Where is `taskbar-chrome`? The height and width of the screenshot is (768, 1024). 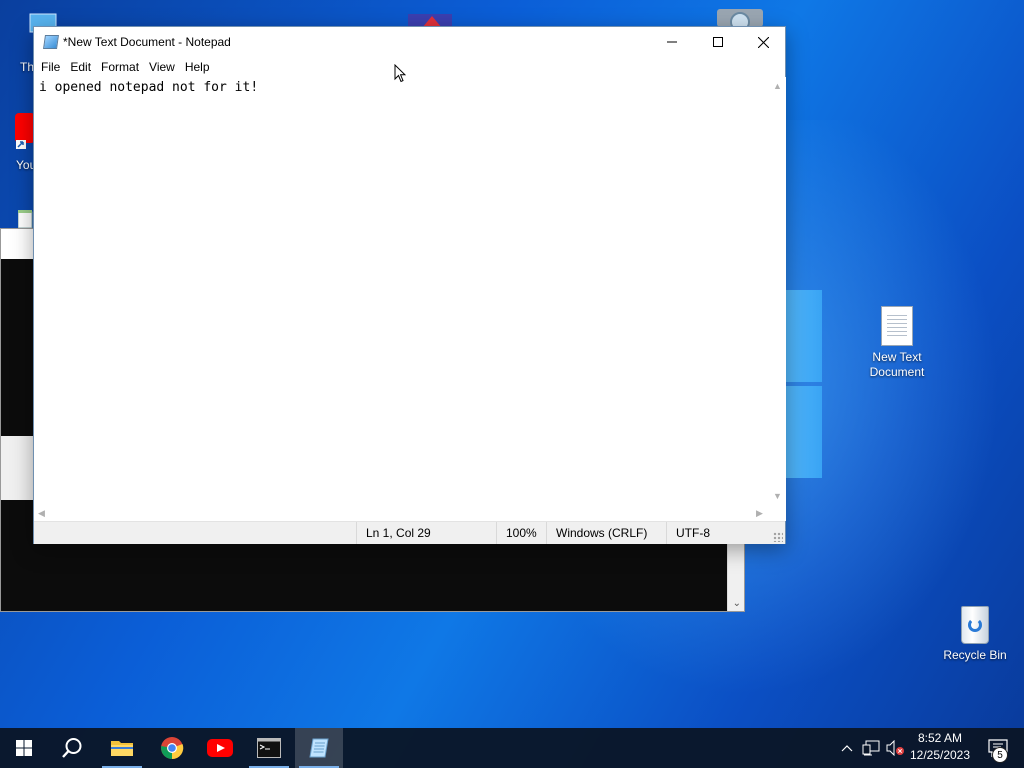
taskbar-chrome is located at coordinates (172, 748).